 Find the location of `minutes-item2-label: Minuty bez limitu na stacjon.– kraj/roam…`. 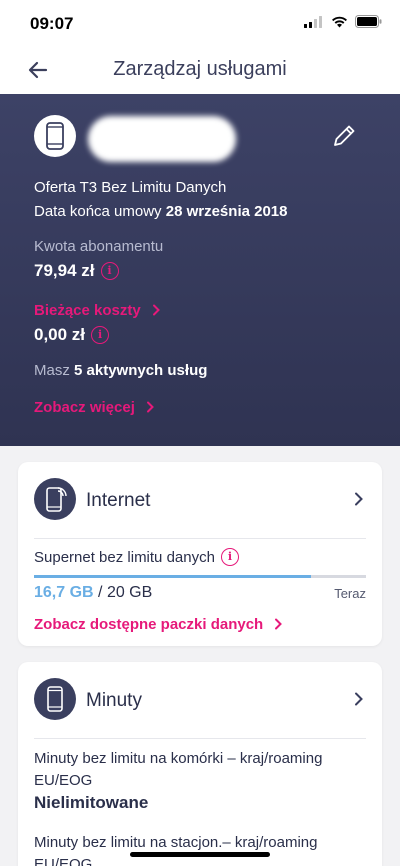

minutes-item2-label: Minuty bez limitu na stacjon.– kraj/roam… is located at coordinates (176, 850).